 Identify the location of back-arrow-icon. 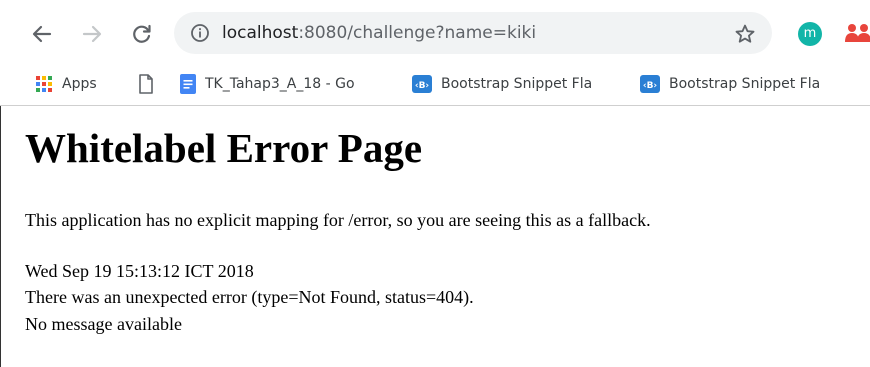
(42, 34).